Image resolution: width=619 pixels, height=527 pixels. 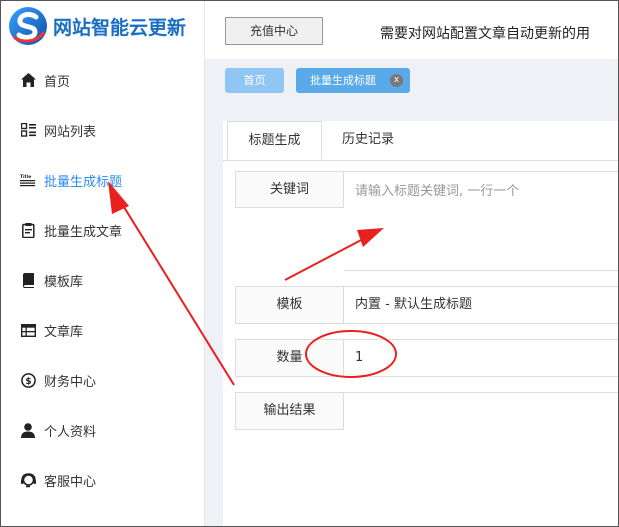 What do you see at coordinates (83, 232) in the screenshot?
I see `sidebar-item-label: 批量生成文章` at bounding box center [83, 232].